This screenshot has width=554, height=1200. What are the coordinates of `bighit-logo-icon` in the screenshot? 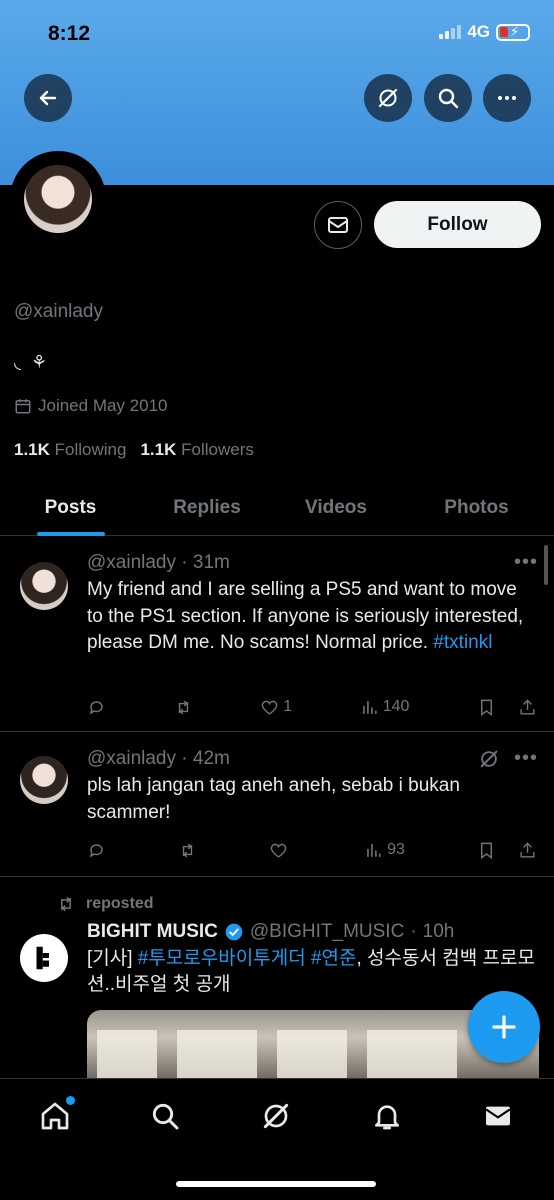 It's located at (42, 958).